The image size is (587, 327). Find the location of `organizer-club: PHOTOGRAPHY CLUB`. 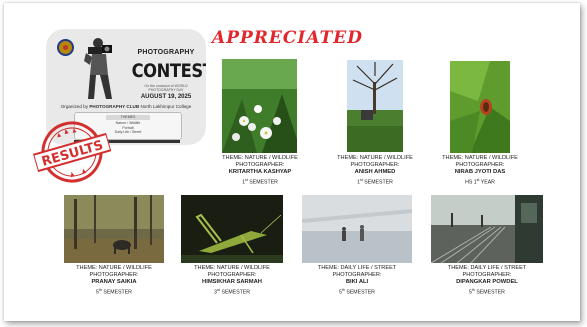

organizer-club: PHOTOGRAPHY CLUB is located at coordinates (114, 106).